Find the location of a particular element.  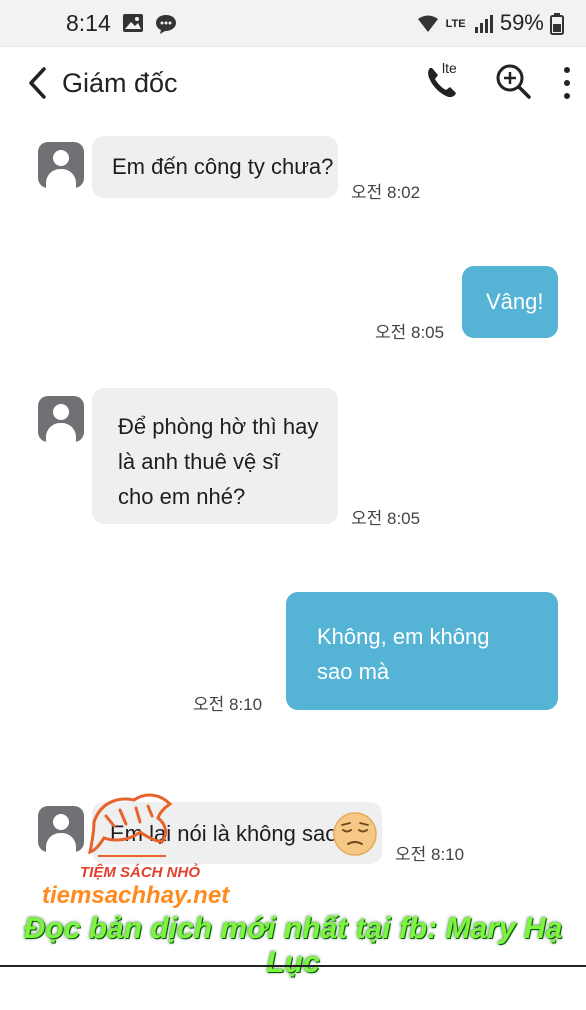

gallery-icon is located at coordinates (133, 23).